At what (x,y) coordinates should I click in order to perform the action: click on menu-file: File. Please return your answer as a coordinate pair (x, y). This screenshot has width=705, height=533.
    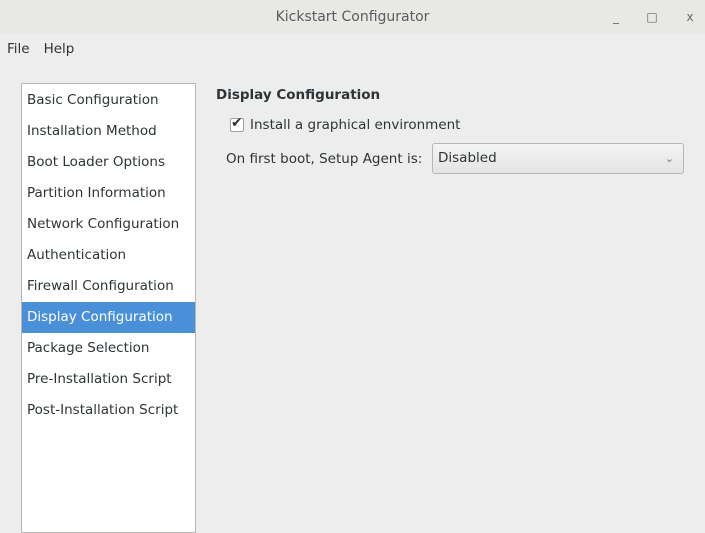
    Looking at the image, I should click on (18, 50).